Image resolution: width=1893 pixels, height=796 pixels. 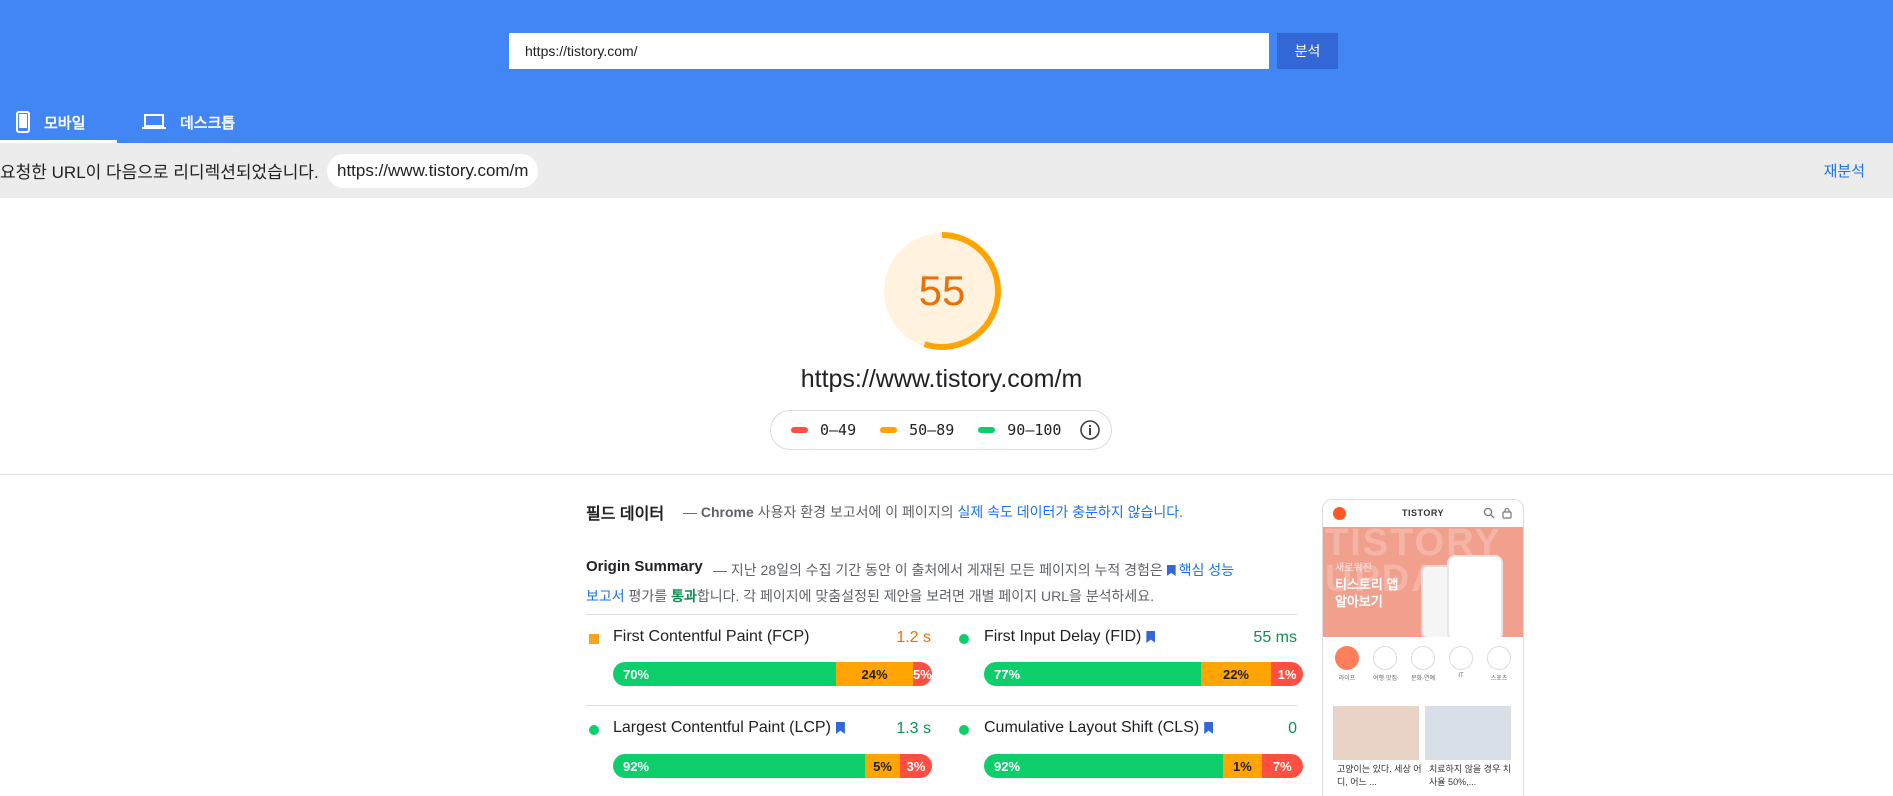 What do you see at coordinates (1499, 664) in the screenshot?
I see `category-item: 스포츠` at bounding box center [1499, 664].